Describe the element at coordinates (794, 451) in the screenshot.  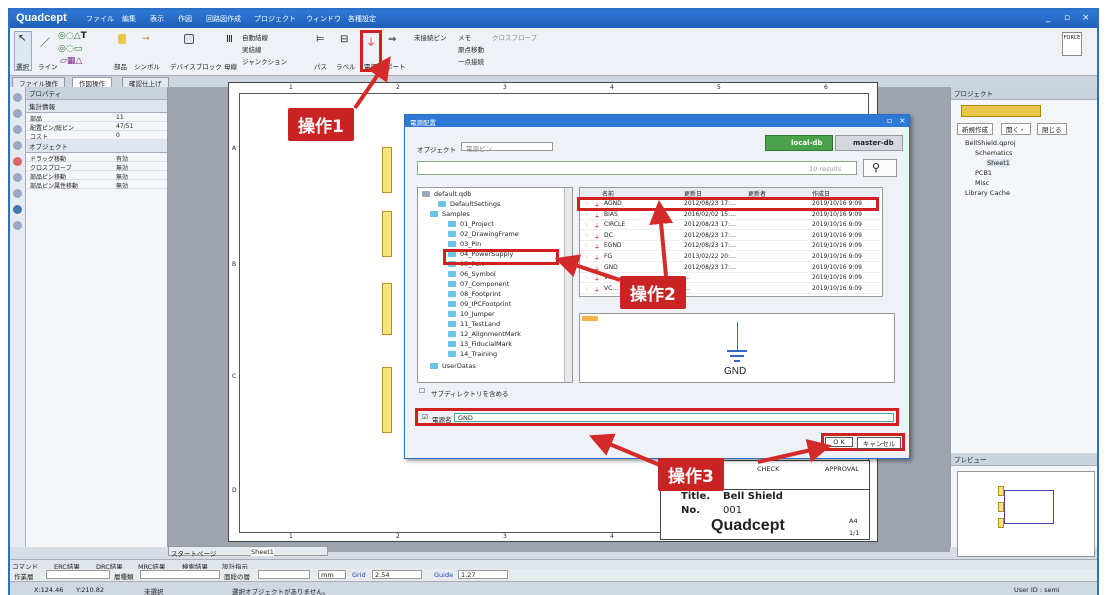
I see `arrow-op3-ok` at that location.